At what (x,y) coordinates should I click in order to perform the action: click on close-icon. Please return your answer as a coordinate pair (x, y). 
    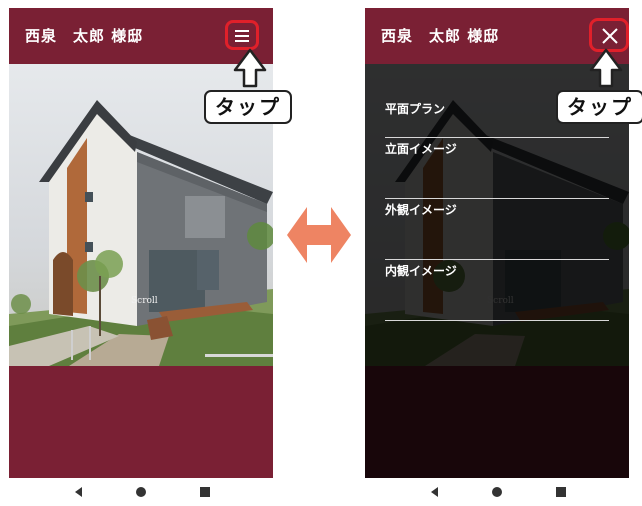
    Looking at the image, I should click on (610, 36).